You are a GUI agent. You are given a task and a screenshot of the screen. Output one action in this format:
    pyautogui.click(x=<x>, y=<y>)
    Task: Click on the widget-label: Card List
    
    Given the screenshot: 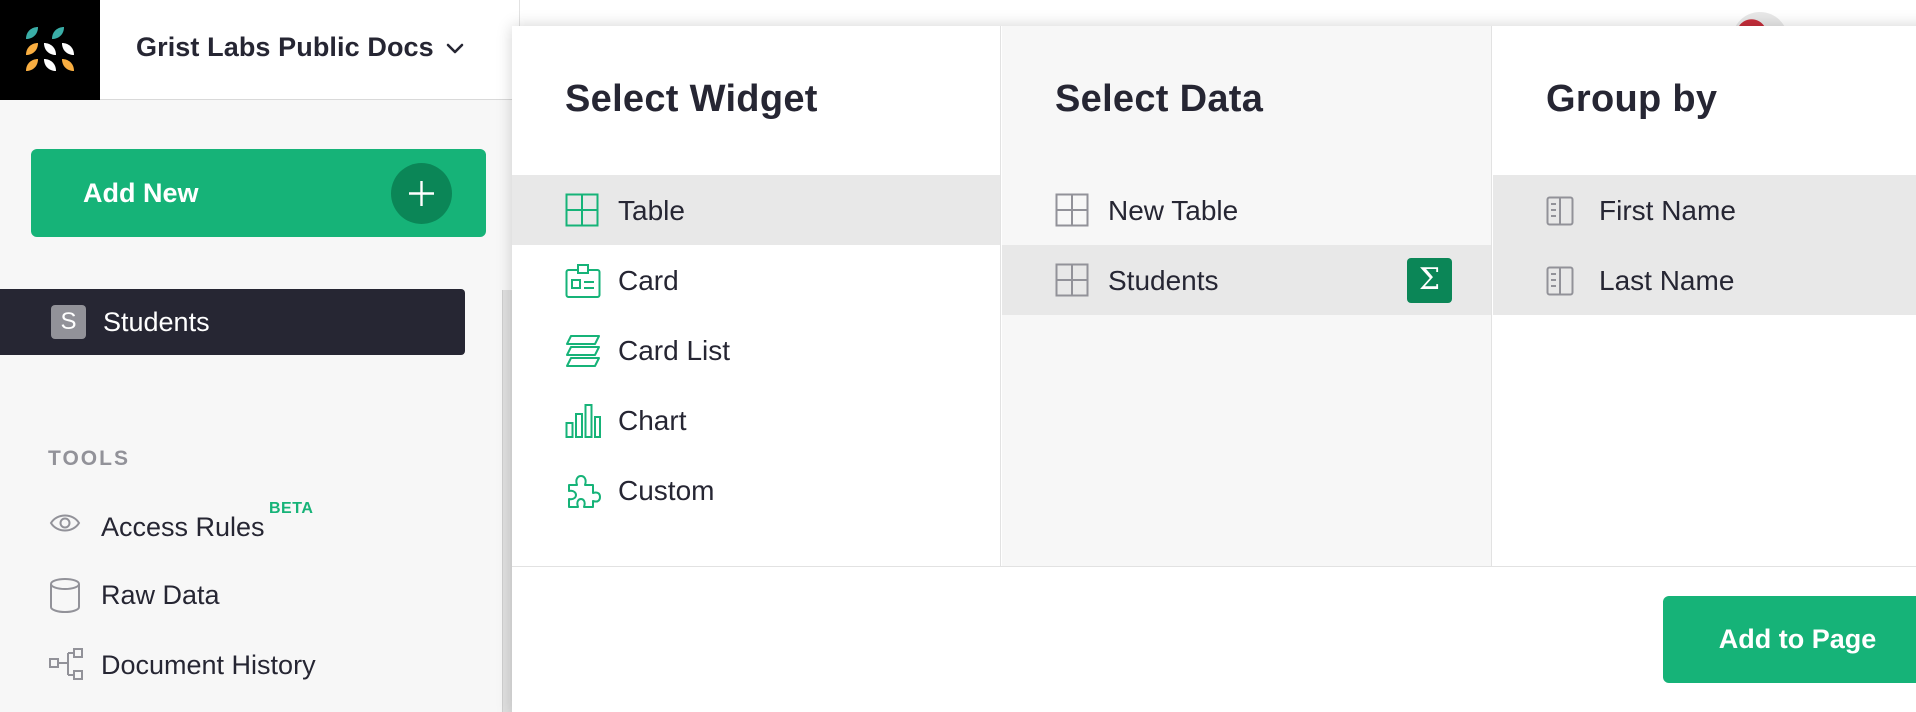 What is the action you would take?
    pyautogui.click(x=674, y=350)
    